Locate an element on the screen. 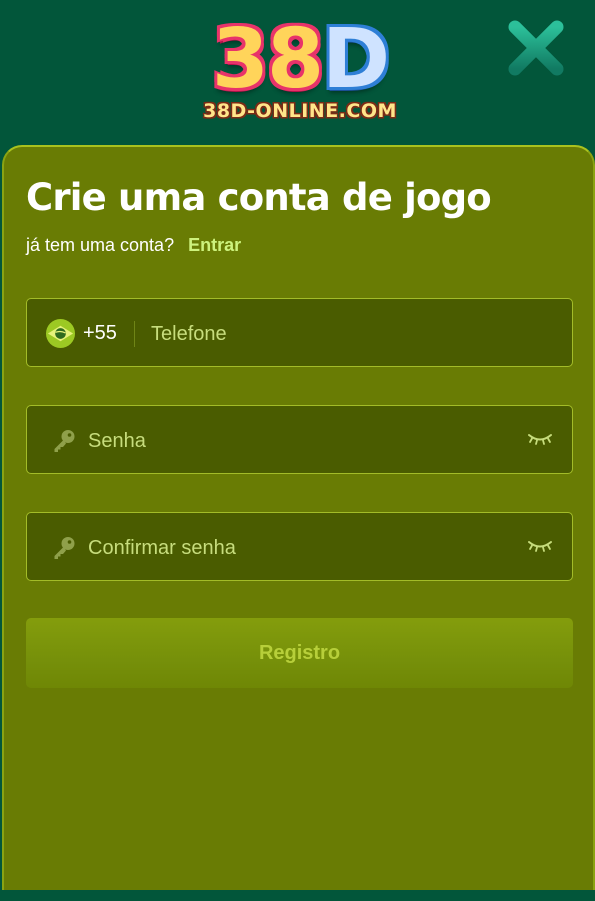 The image size is (595, 901). close-button is located at coordinates (536, 48).